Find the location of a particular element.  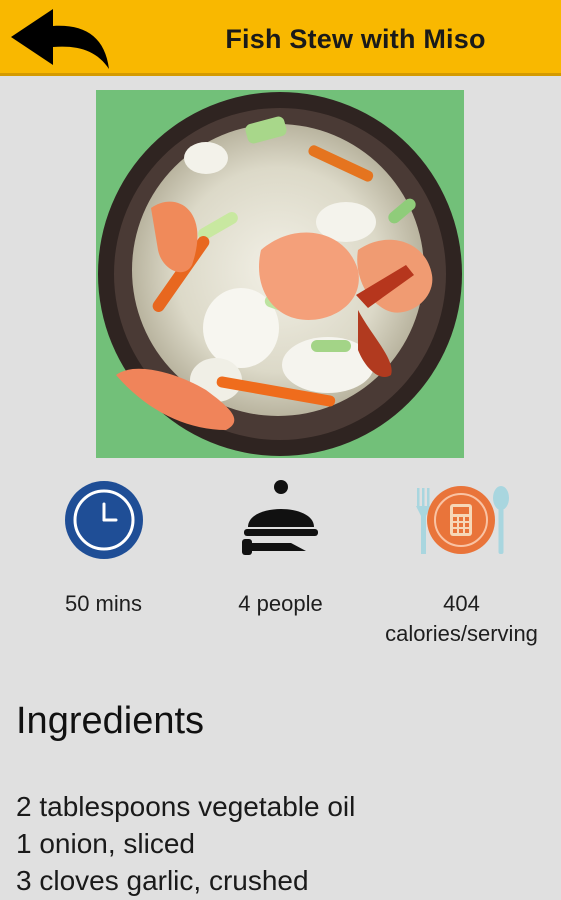

back-button is located at coordinates (59, 38).